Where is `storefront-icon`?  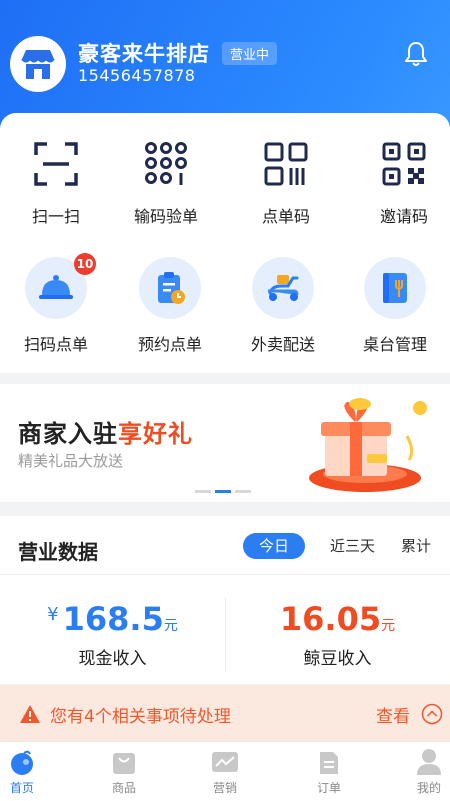 storefront-icon is located at coordinates (38, 64).